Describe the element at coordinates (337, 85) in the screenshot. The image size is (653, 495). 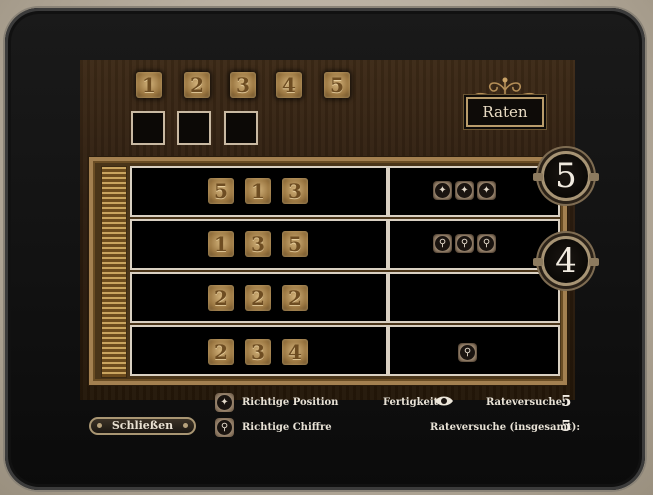
I see `digit-tile-5: 5` at that location.